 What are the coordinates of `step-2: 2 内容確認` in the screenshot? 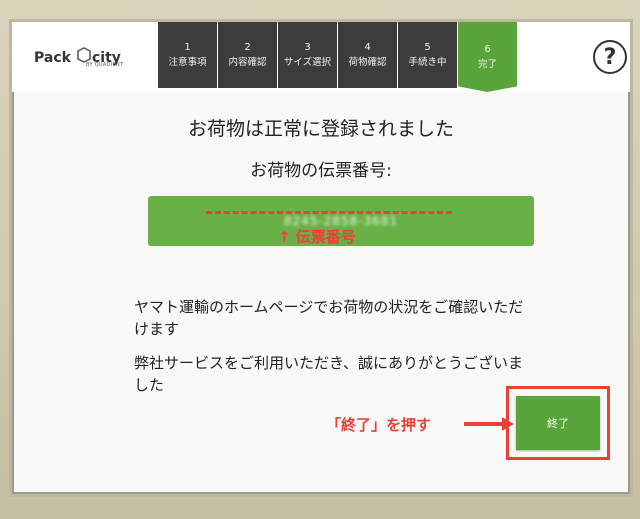 It's located at (247, 55).